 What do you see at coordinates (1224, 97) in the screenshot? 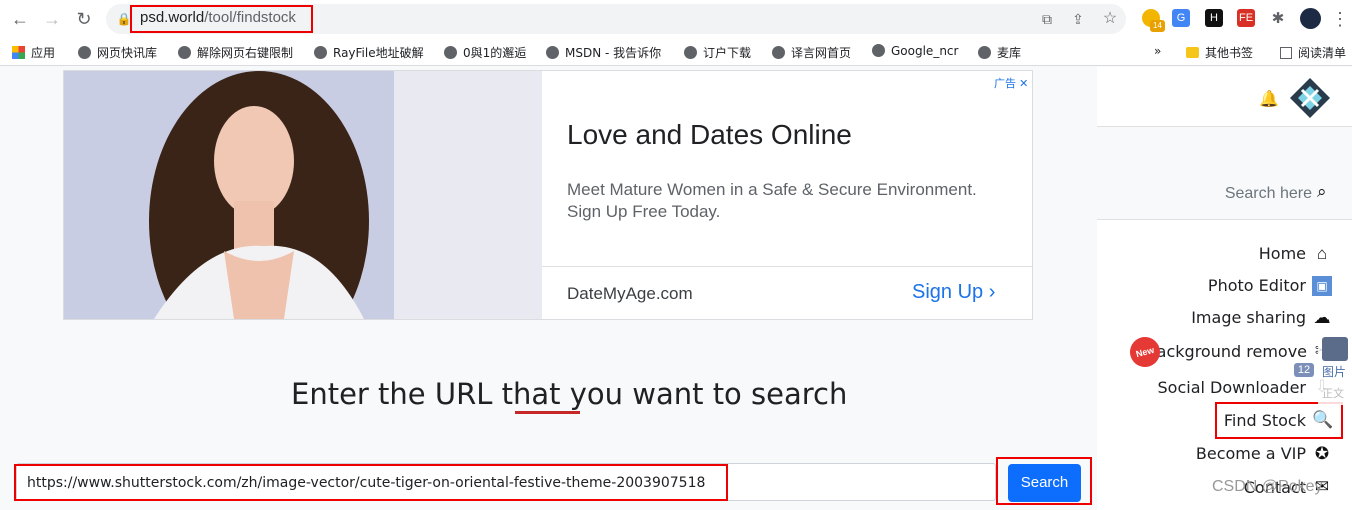
I see `sidebar-header: 🔔` at bounding box center [1224, 97].